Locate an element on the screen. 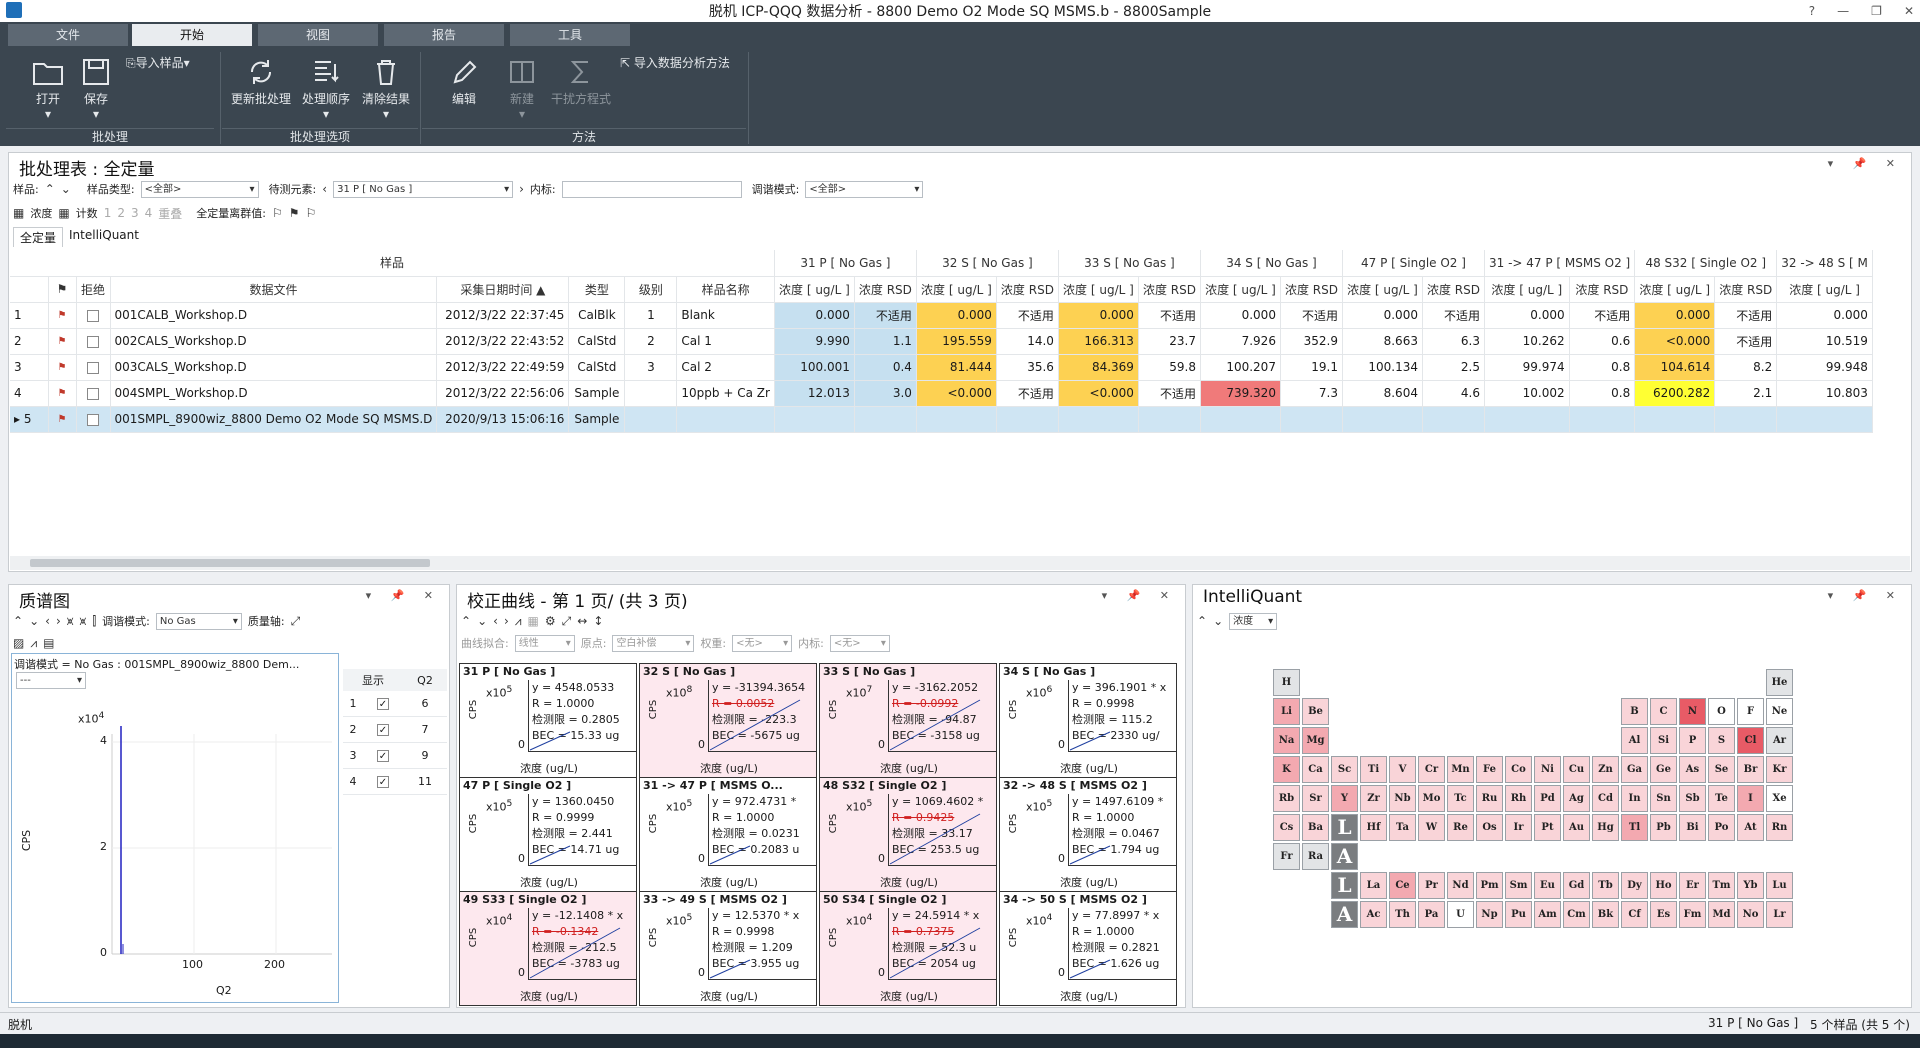 The image size is (1920, 1048). flag-outline-icon: ⚐ is located at coordinates (311, 213).